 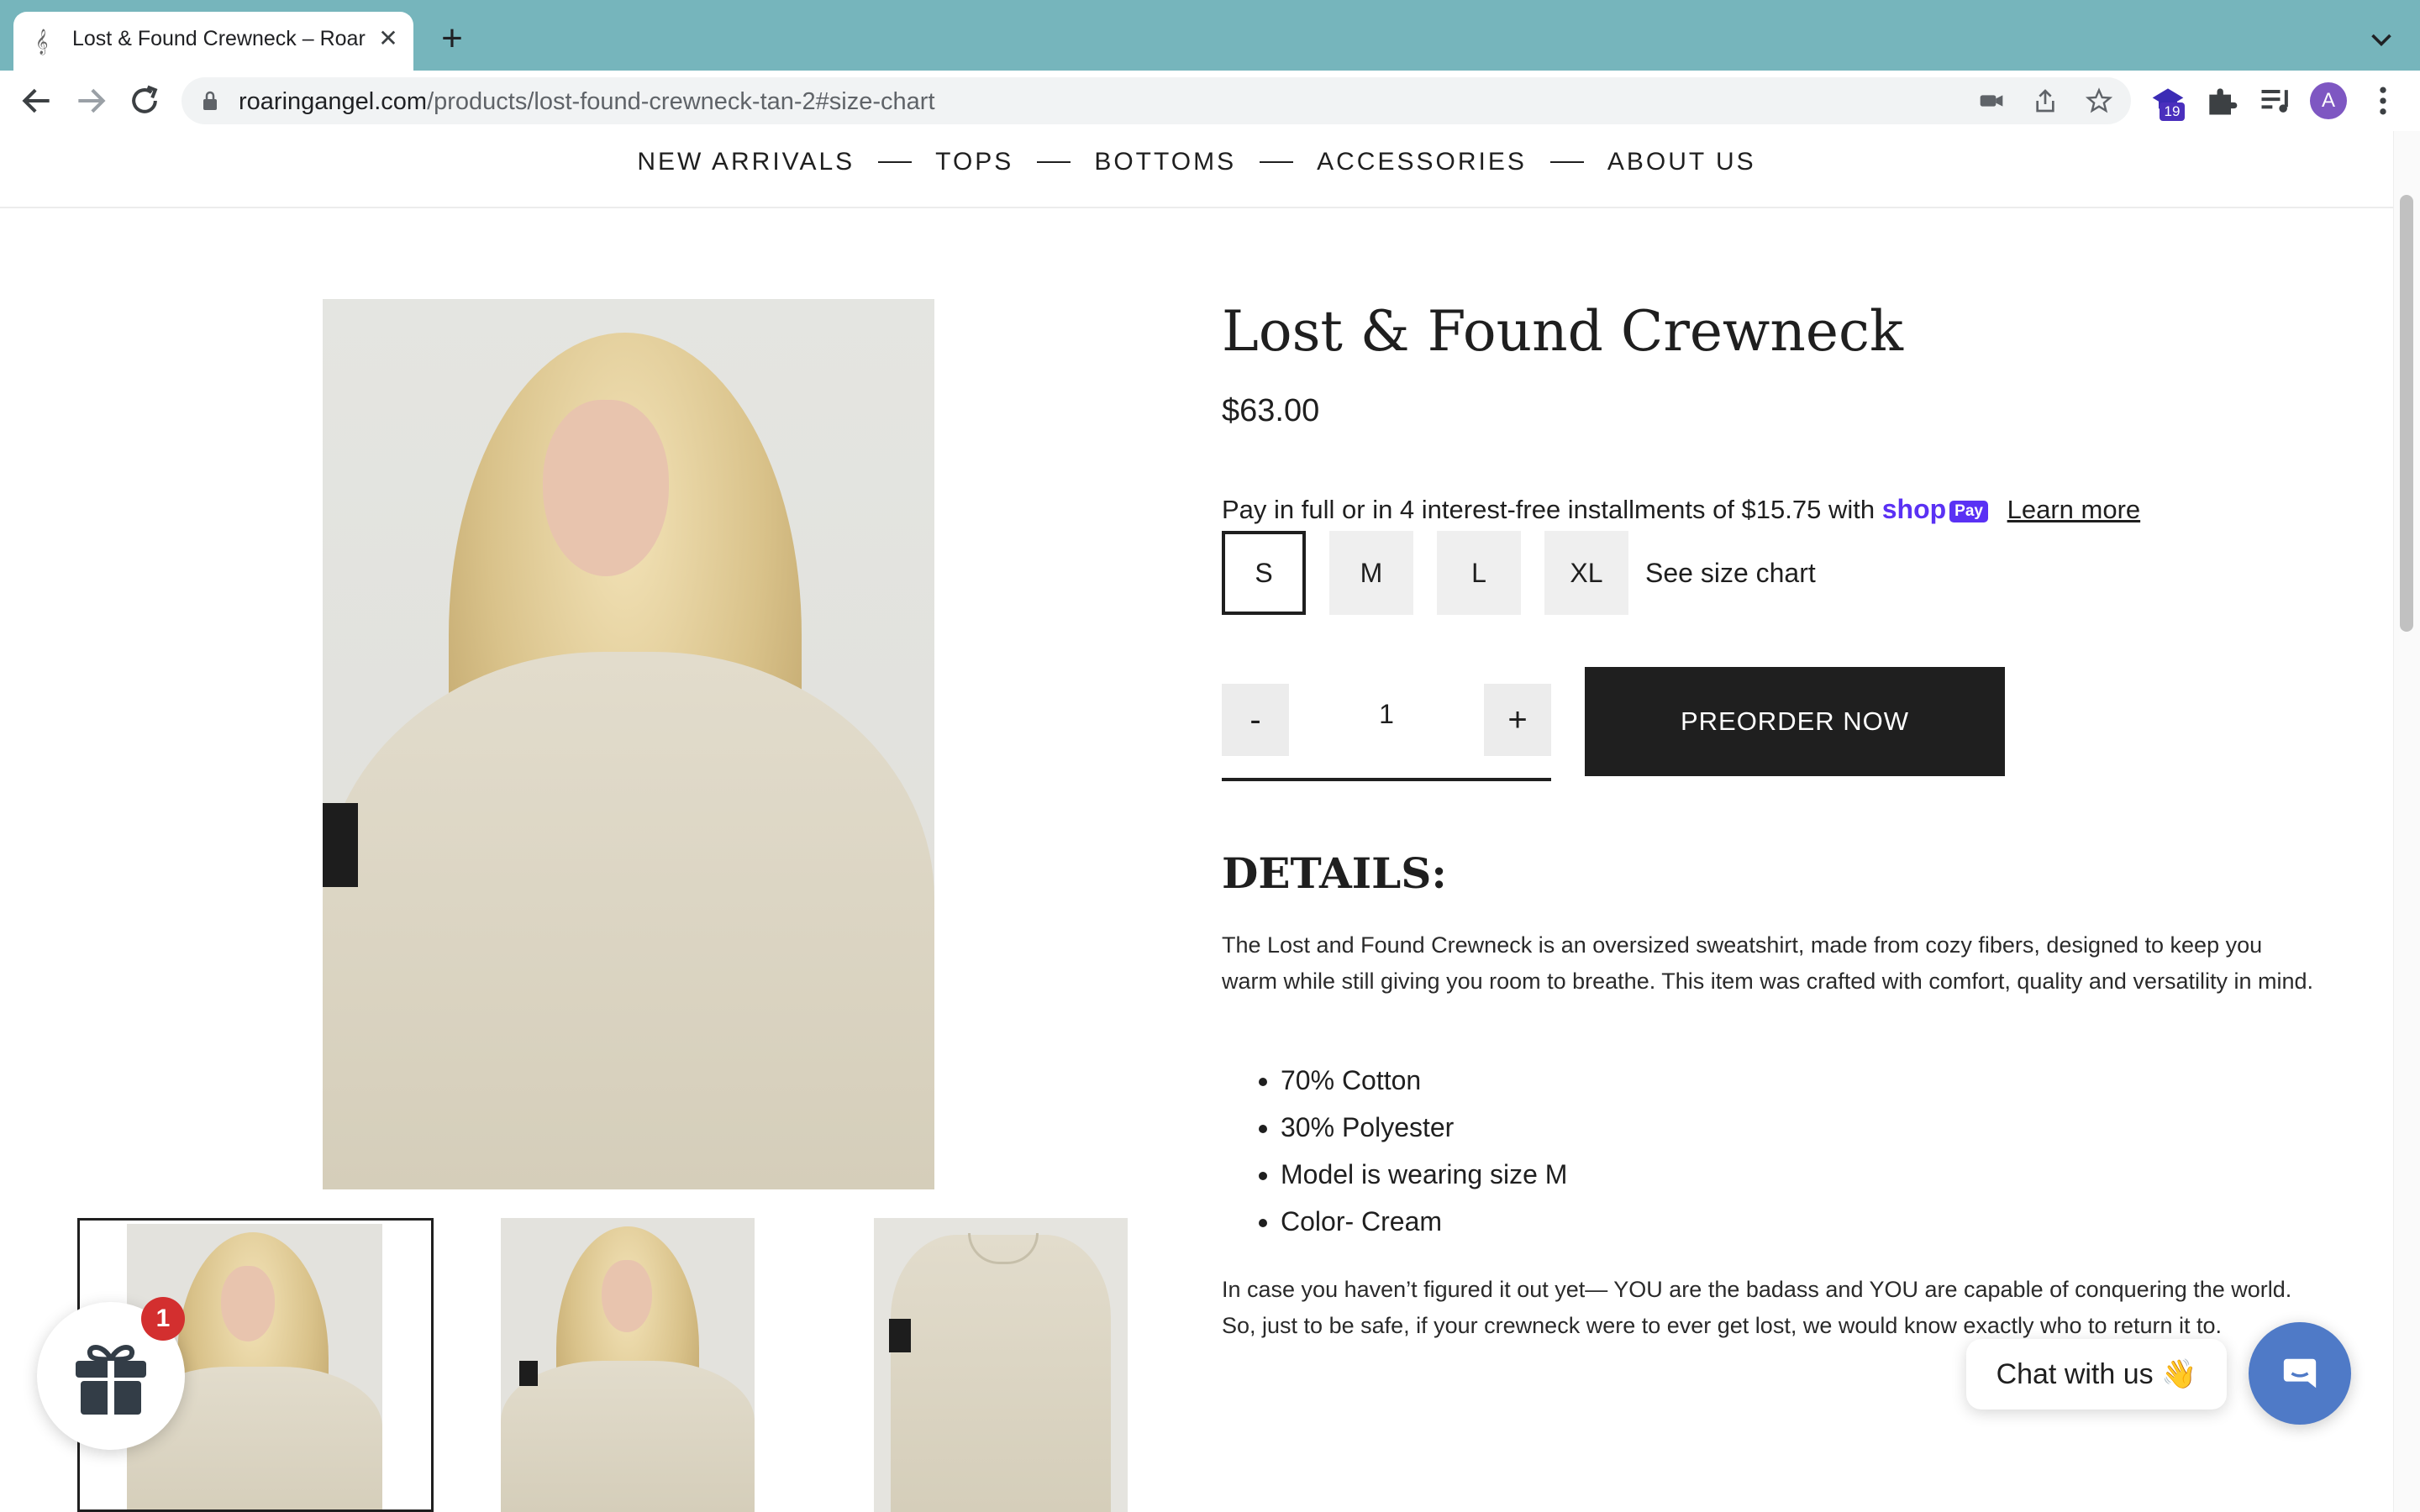 I want to click on shop-pay-pill: Pay, so click(x=1969, y=511).